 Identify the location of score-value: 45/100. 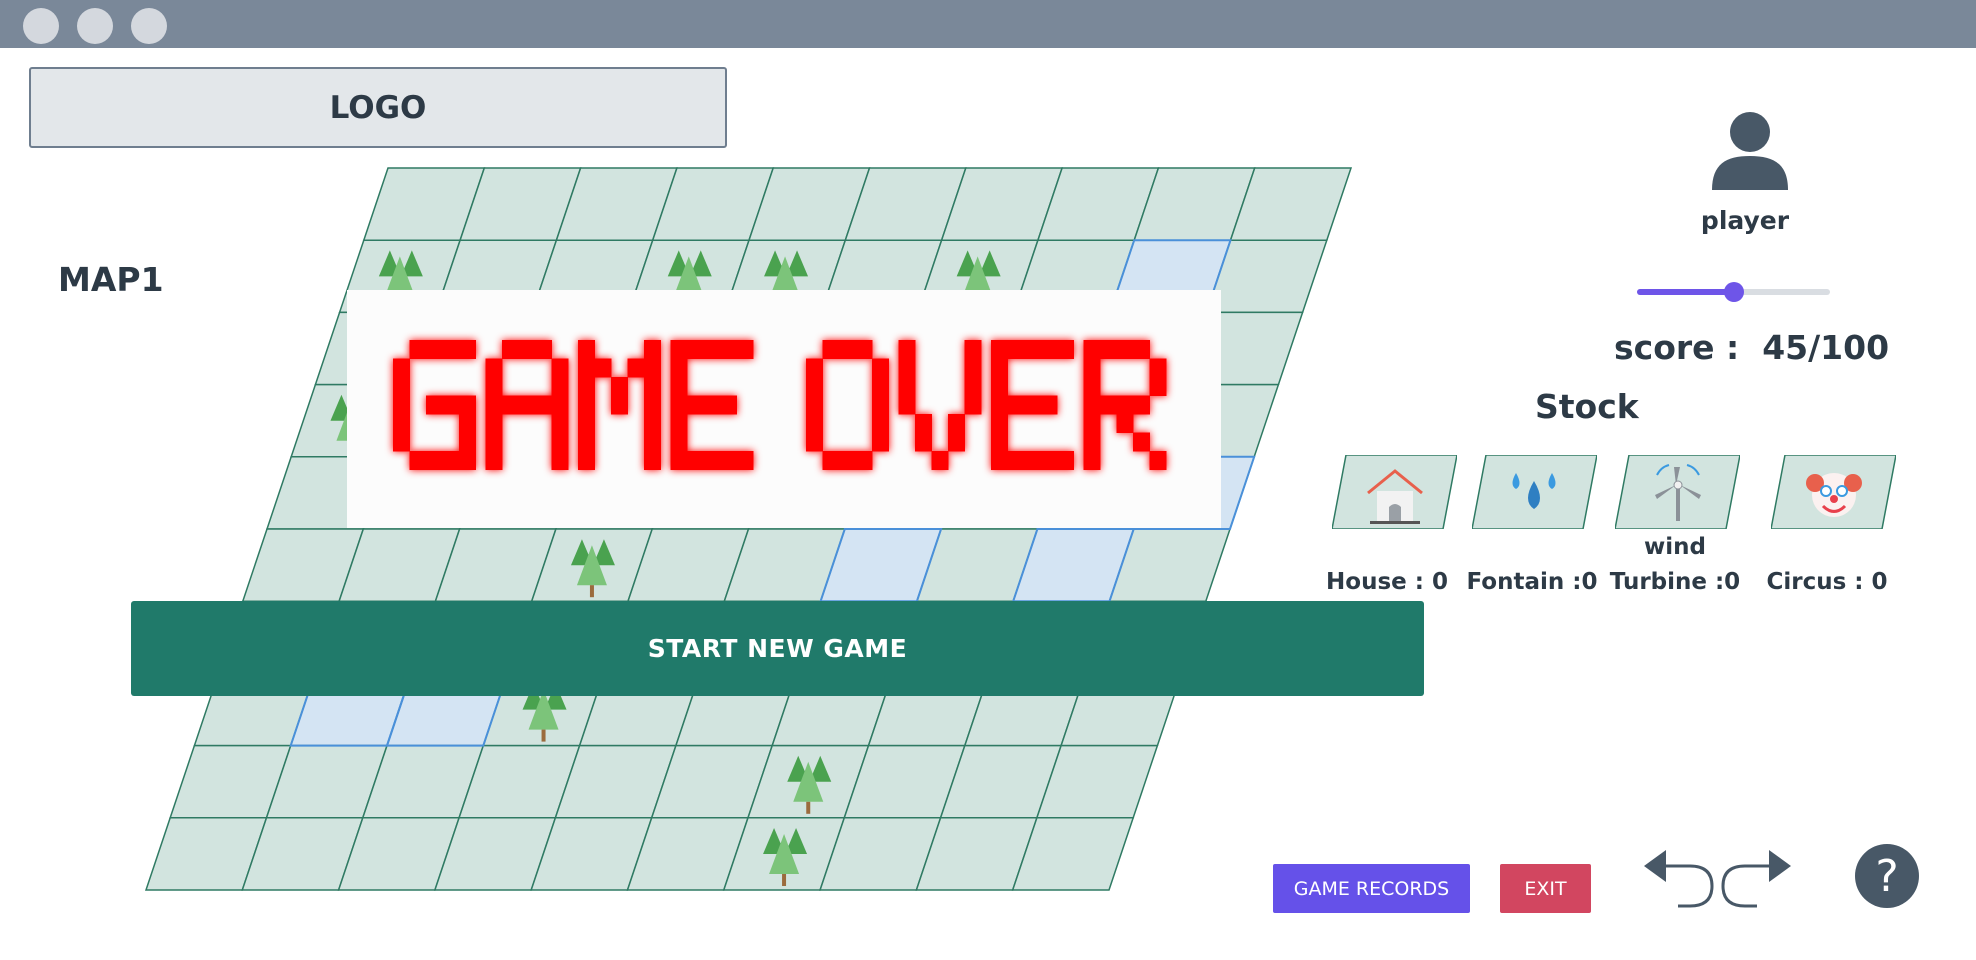
(1826, 347).